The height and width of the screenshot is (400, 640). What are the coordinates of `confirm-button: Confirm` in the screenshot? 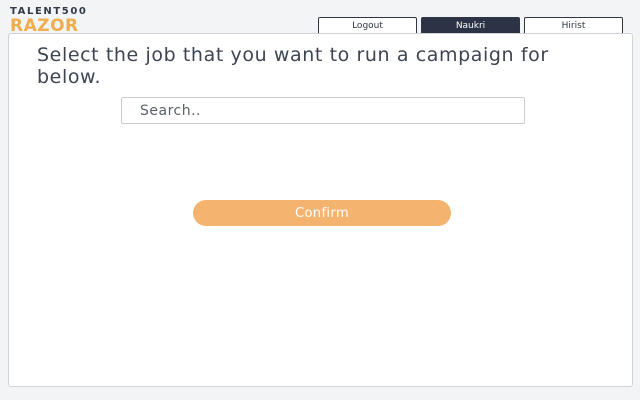 It's located at (322, 213).